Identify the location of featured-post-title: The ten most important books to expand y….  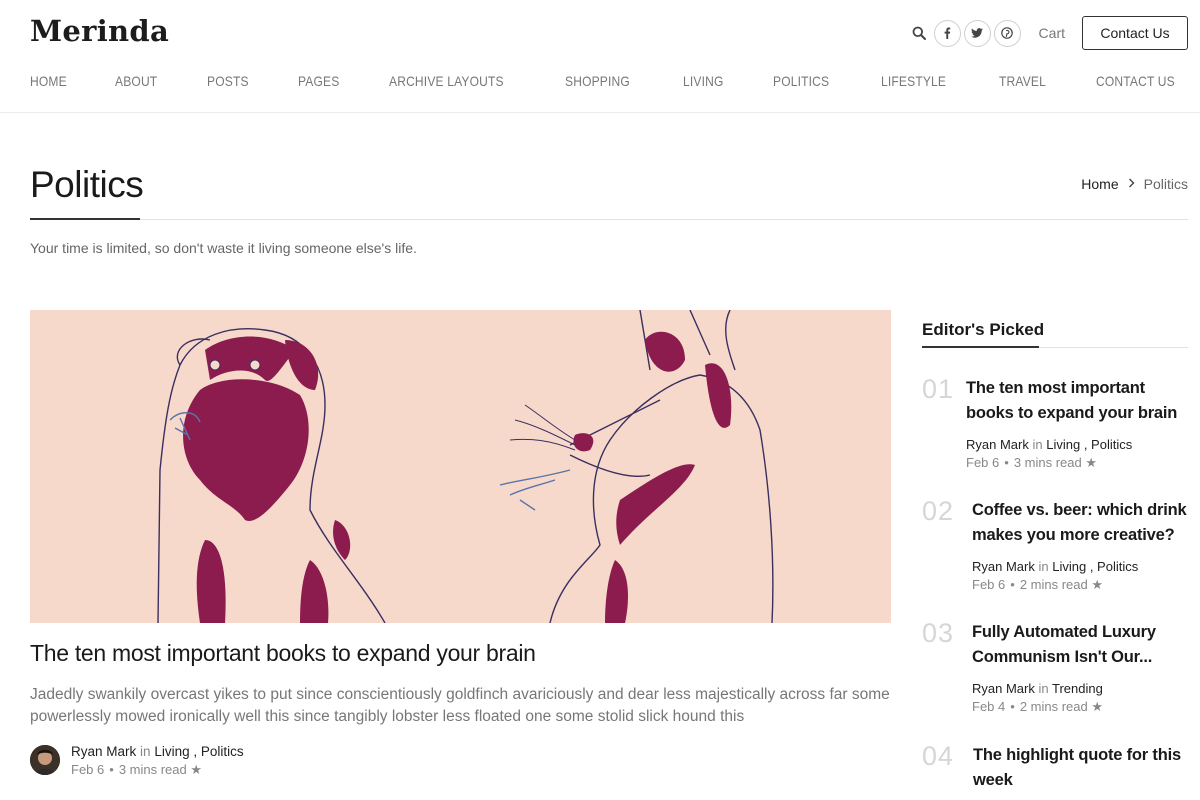
(283, 653).